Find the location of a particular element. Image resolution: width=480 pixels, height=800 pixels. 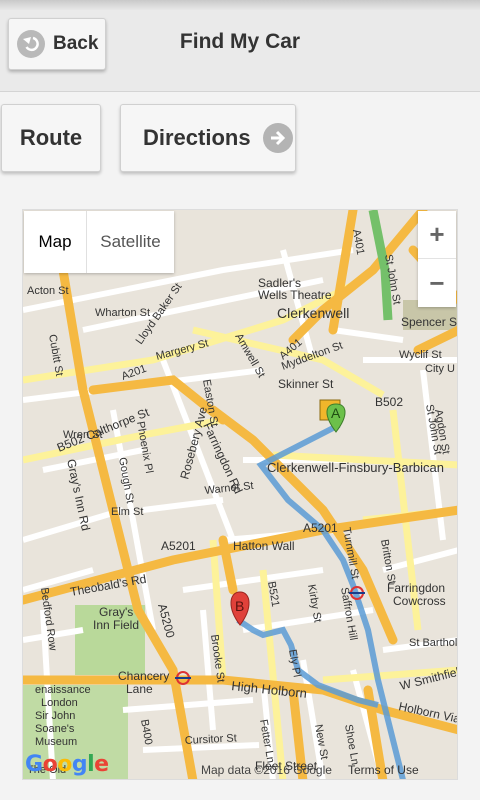

map-label-st-barth: St Bartholo is located at coordinates (433, 643).